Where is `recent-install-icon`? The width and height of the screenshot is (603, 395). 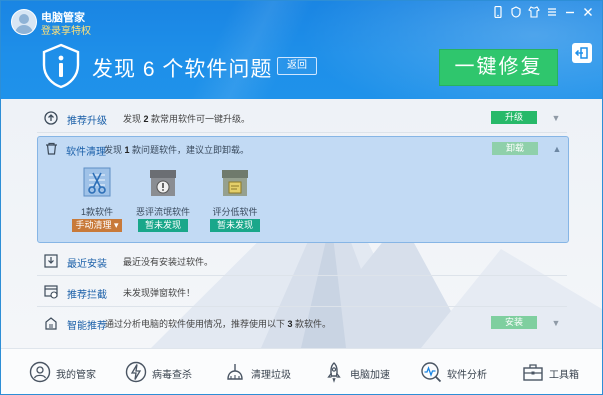
recent-install-icon is located at coordinates (51, 261).